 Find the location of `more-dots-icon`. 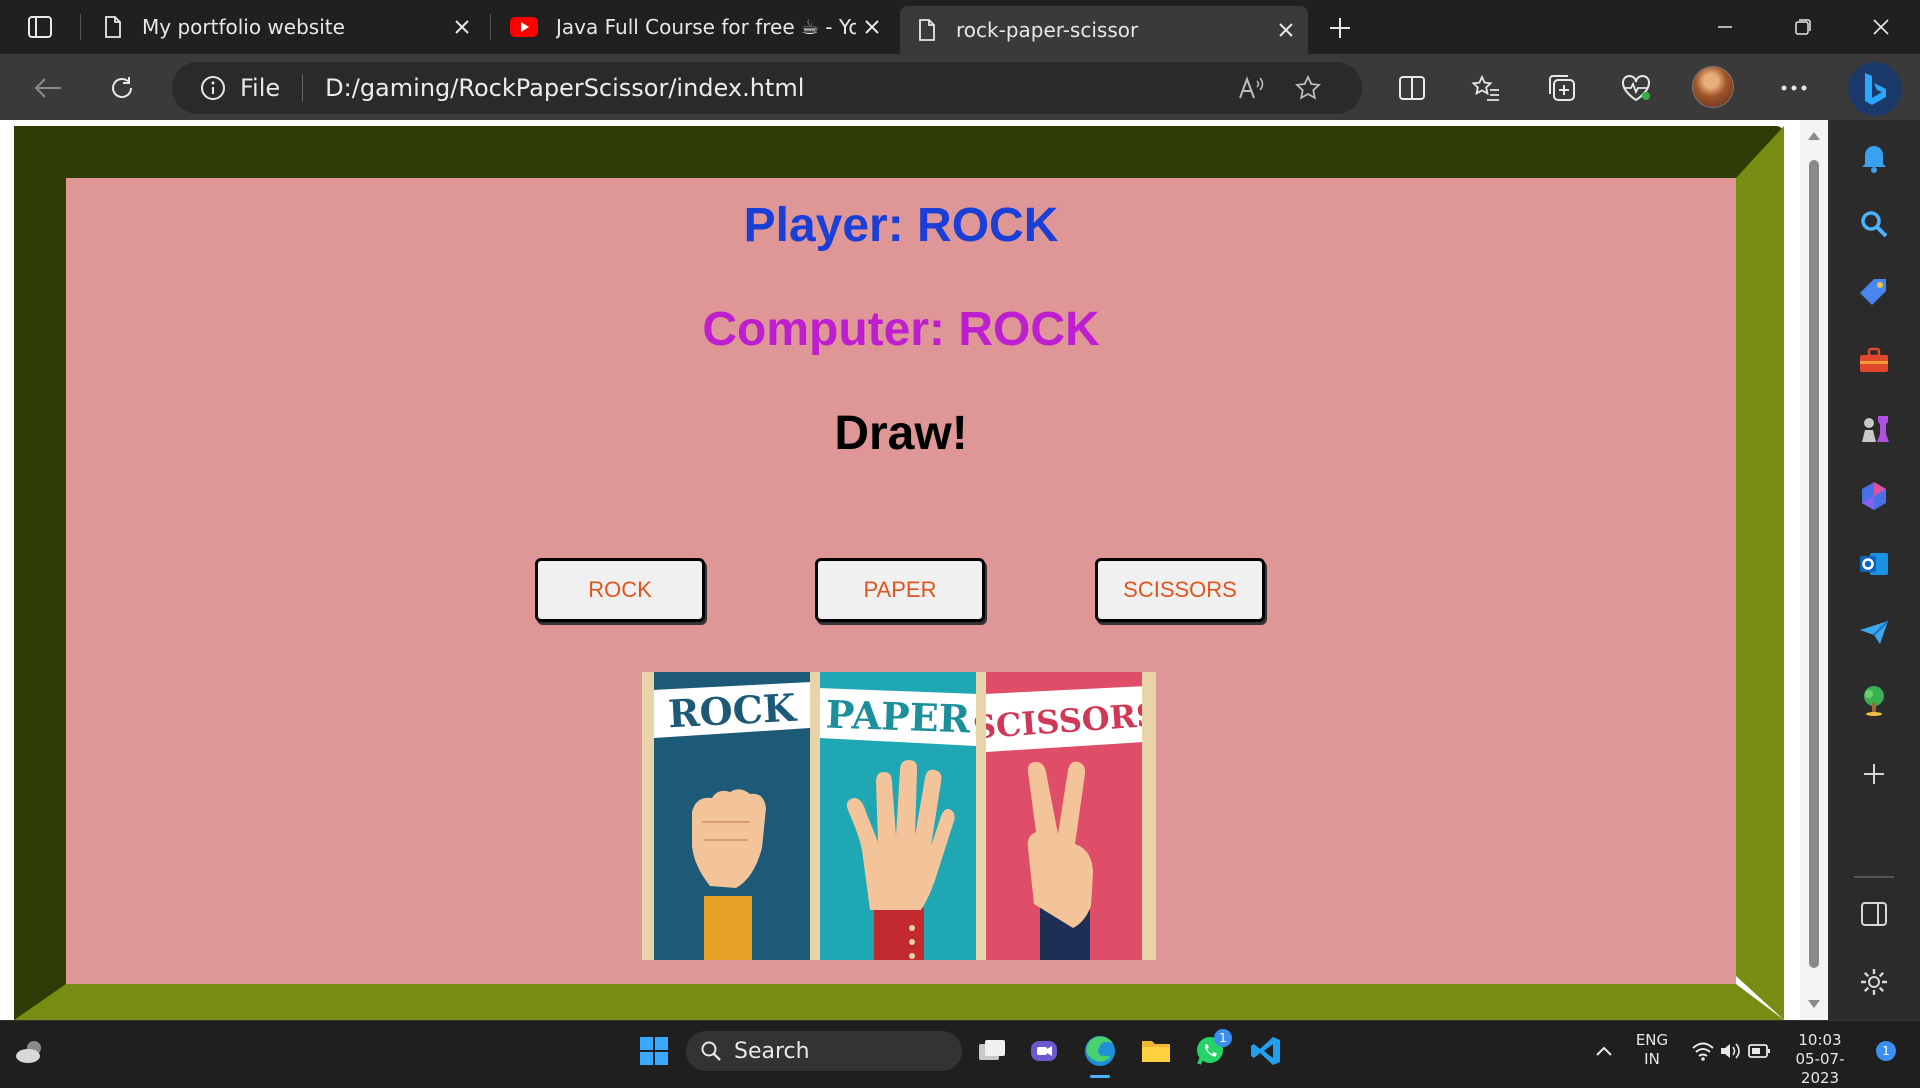

more-dots-icon is located at coordinates (1794, 88).